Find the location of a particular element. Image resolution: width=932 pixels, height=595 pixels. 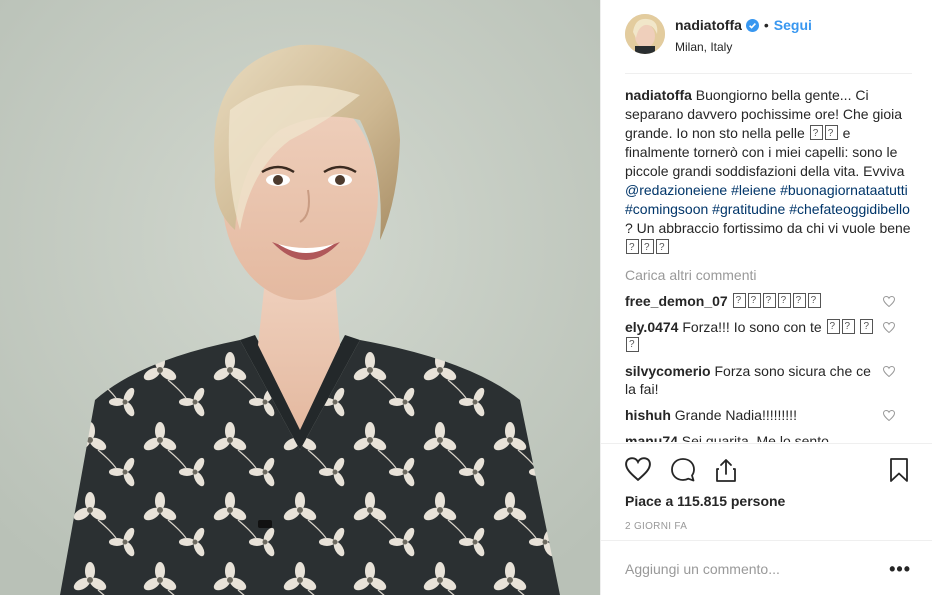

likes-count: Piace a 115.815 persone is located at coordinates (705, 501).